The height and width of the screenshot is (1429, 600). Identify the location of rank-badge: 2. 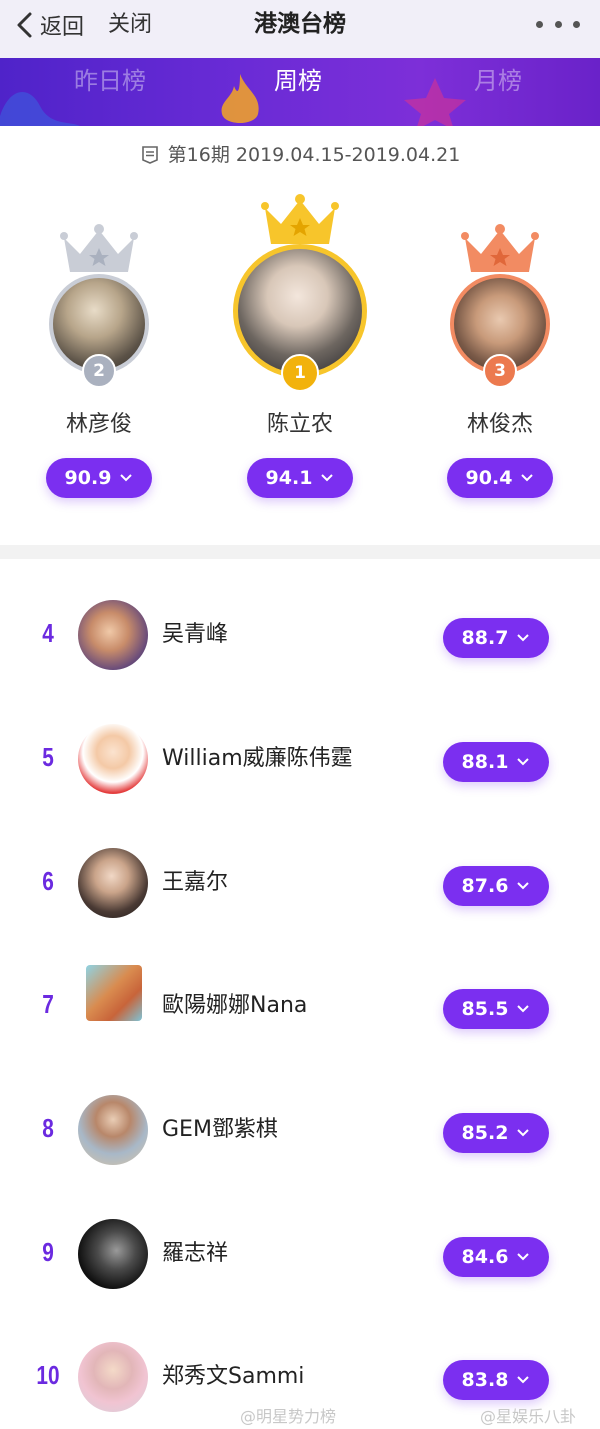
(99, 371).